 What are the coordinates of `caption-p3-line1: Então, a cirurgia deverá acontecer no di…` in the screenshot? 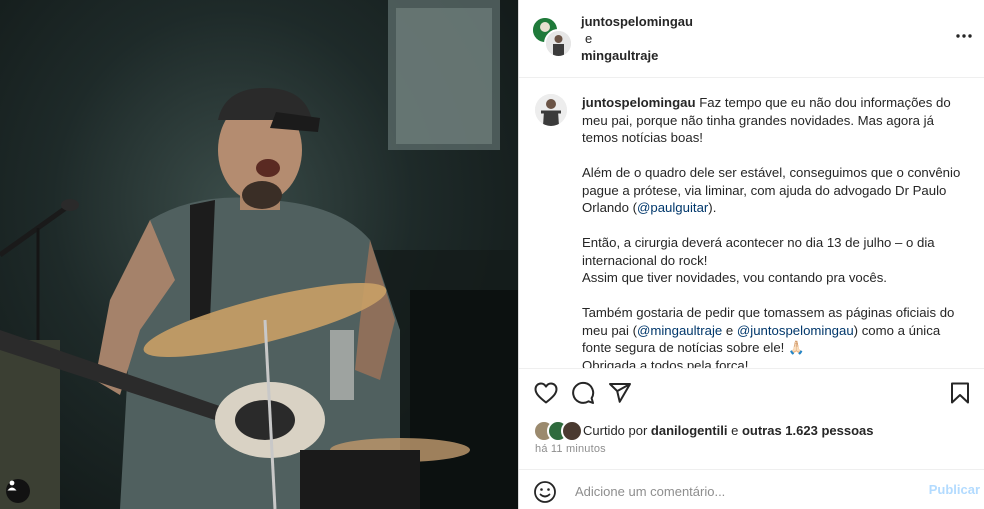 It's located at (758, 251).